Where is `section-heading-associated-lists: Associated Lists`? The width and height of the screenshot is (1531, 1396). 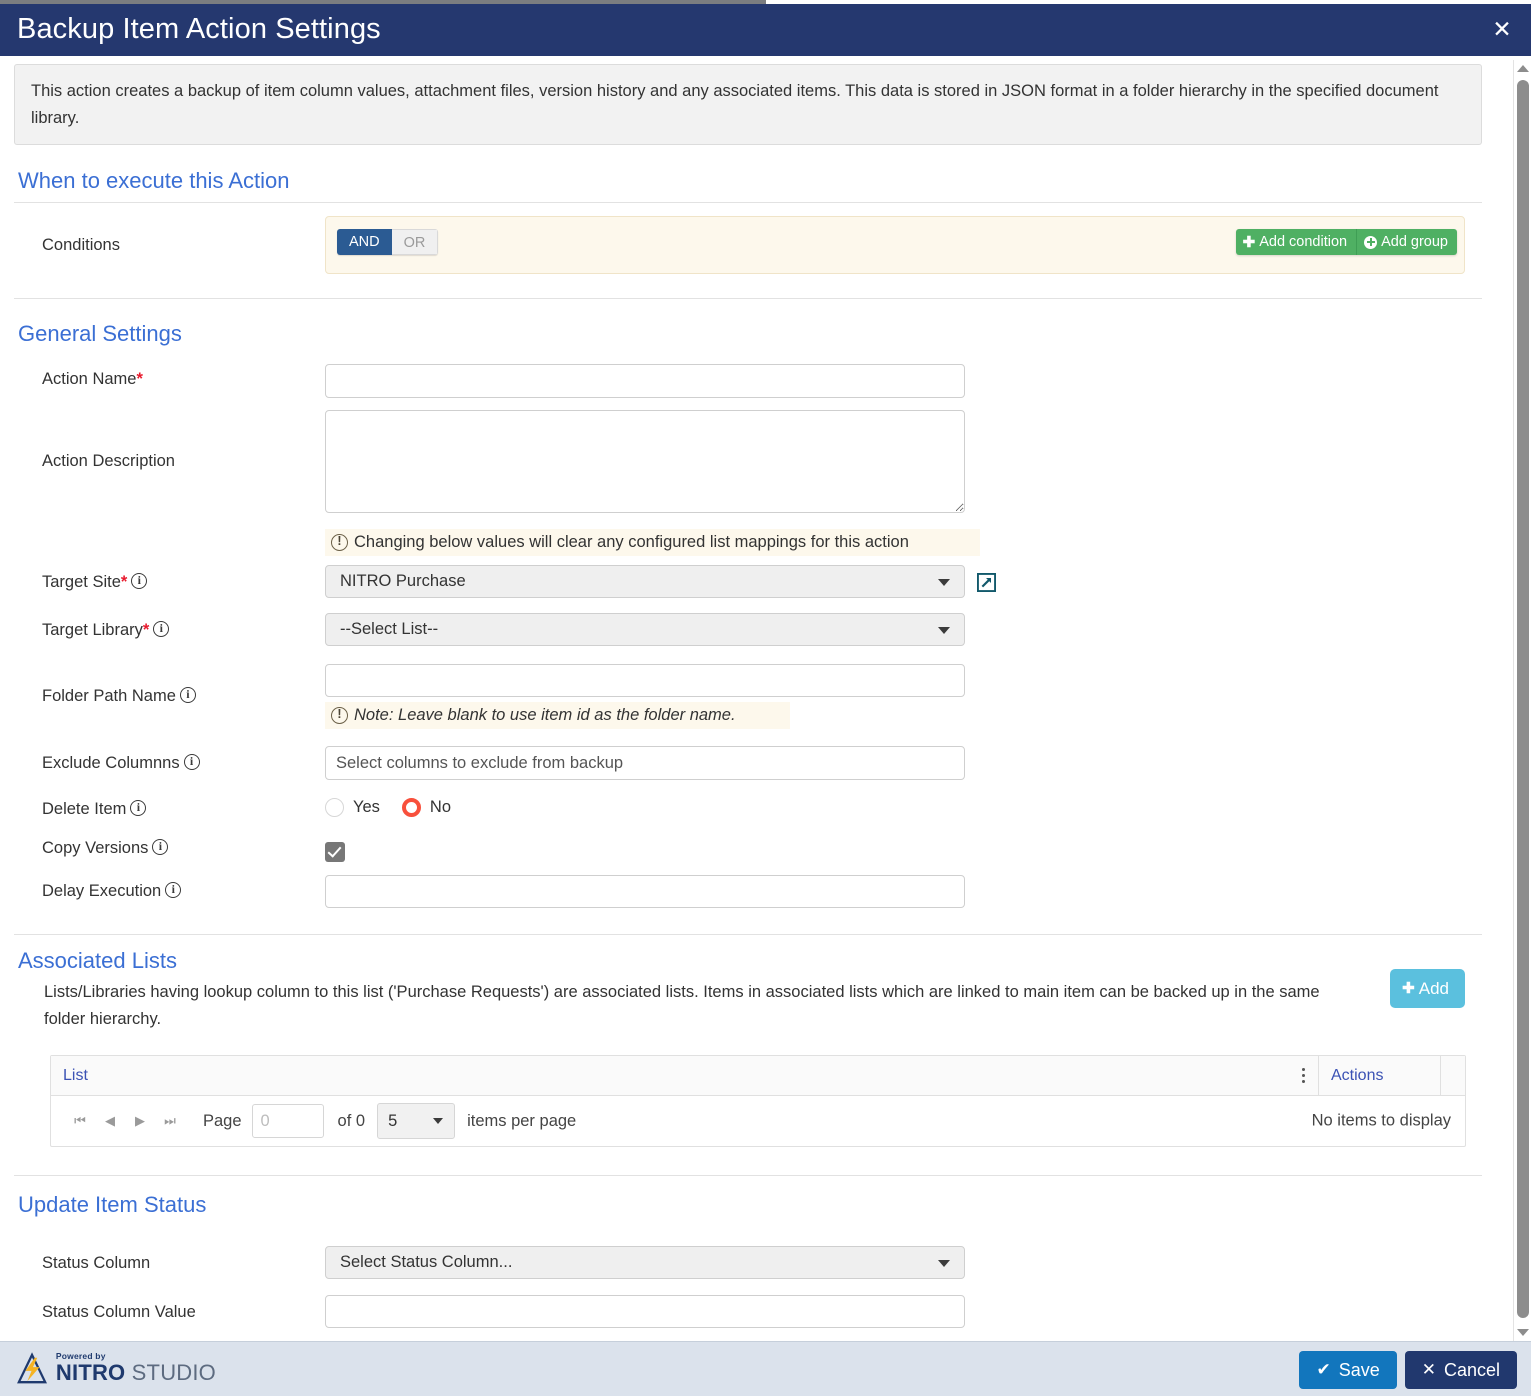 section-heading-associated-lists: Associated Lists is located at coordinates (97, 960).